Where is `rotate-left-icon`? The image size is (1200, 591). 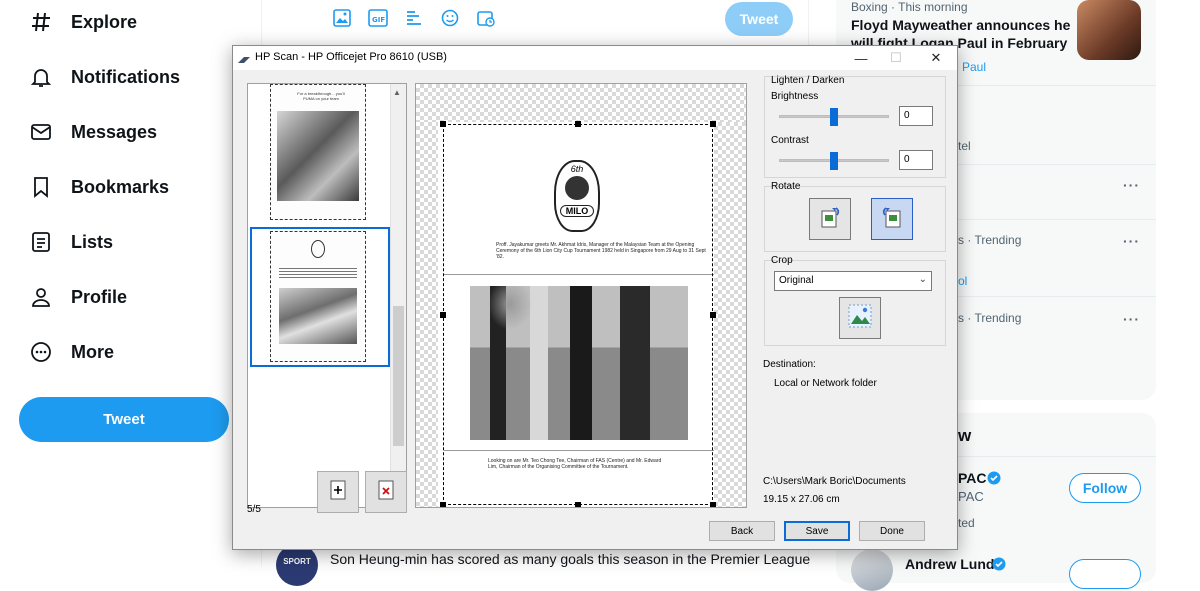 rotate-left-icon is located at coordinates (830, 219).